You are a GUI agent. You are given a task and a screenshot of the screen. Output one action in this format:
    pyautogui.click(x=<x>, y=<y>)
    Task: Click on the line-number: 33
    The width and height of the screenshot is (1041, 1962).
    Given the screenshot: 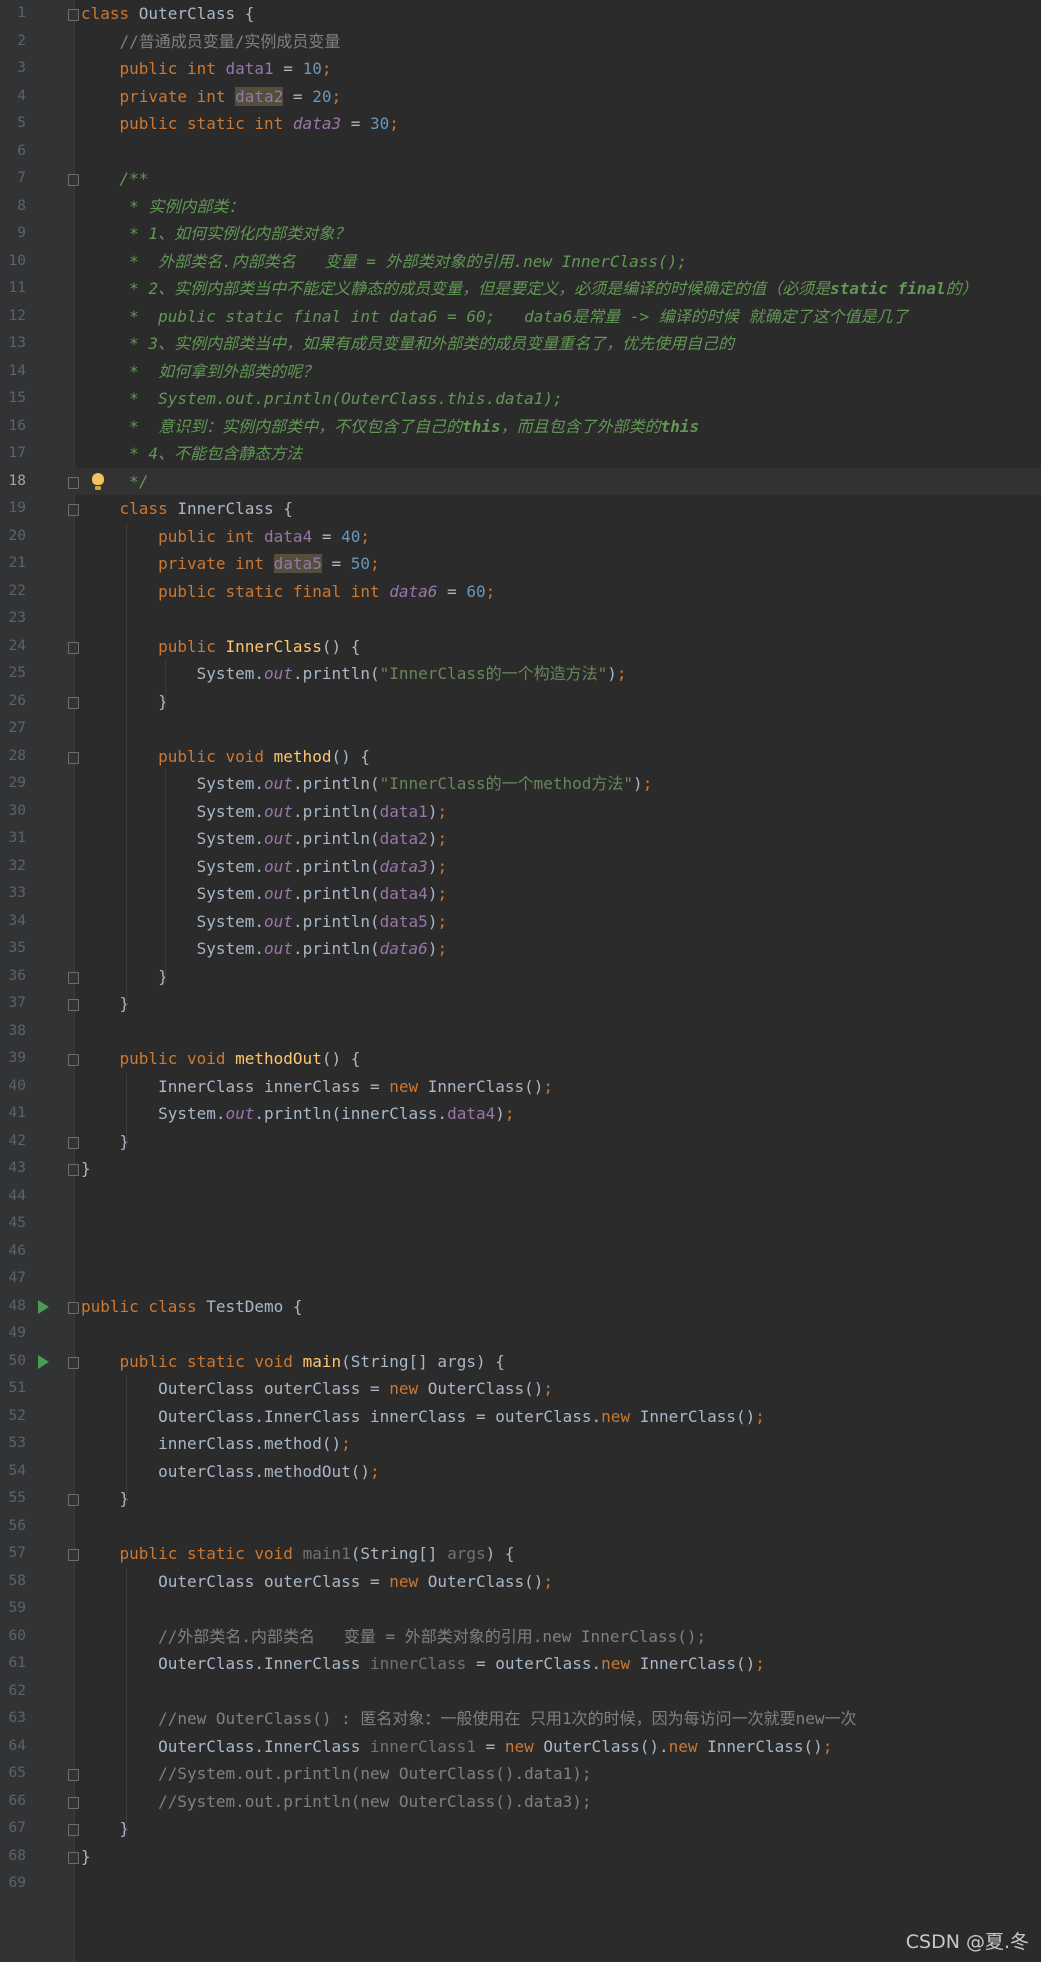 What is the action you would take?
    pyautogui.click(x=13, y=894)
    